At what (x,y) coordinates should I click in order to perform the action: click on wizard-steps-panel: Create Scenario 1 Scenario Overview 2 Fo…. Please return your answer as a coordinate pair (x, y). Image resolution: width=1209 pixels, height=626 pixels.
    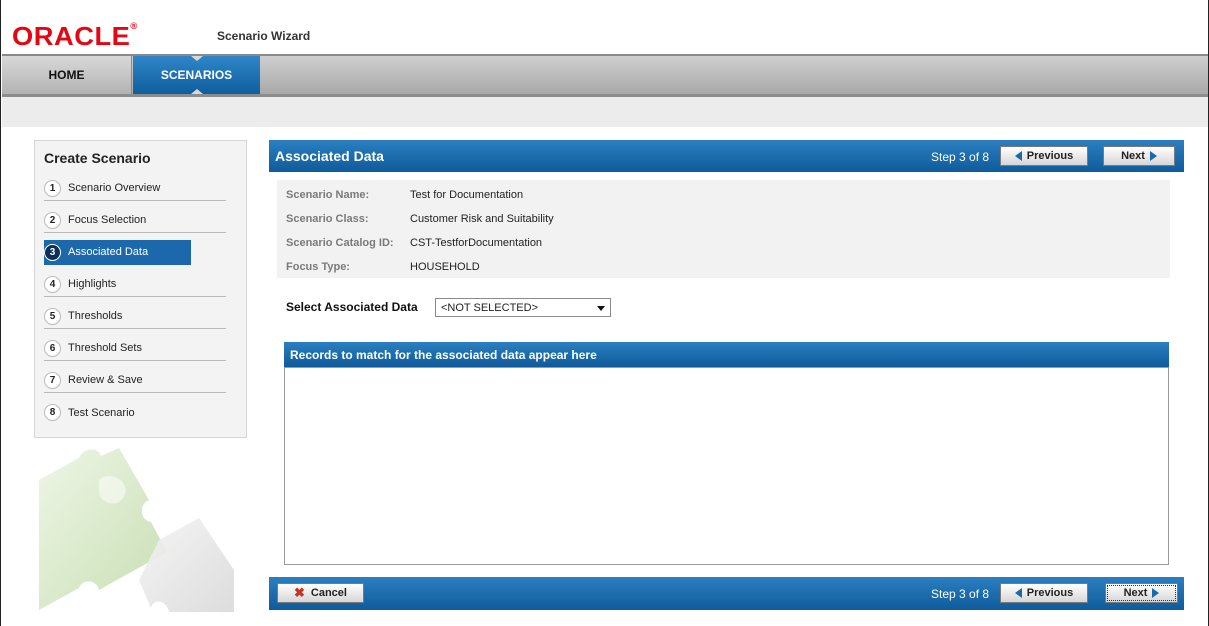
    Looking at the image, I should click on (140, 289).